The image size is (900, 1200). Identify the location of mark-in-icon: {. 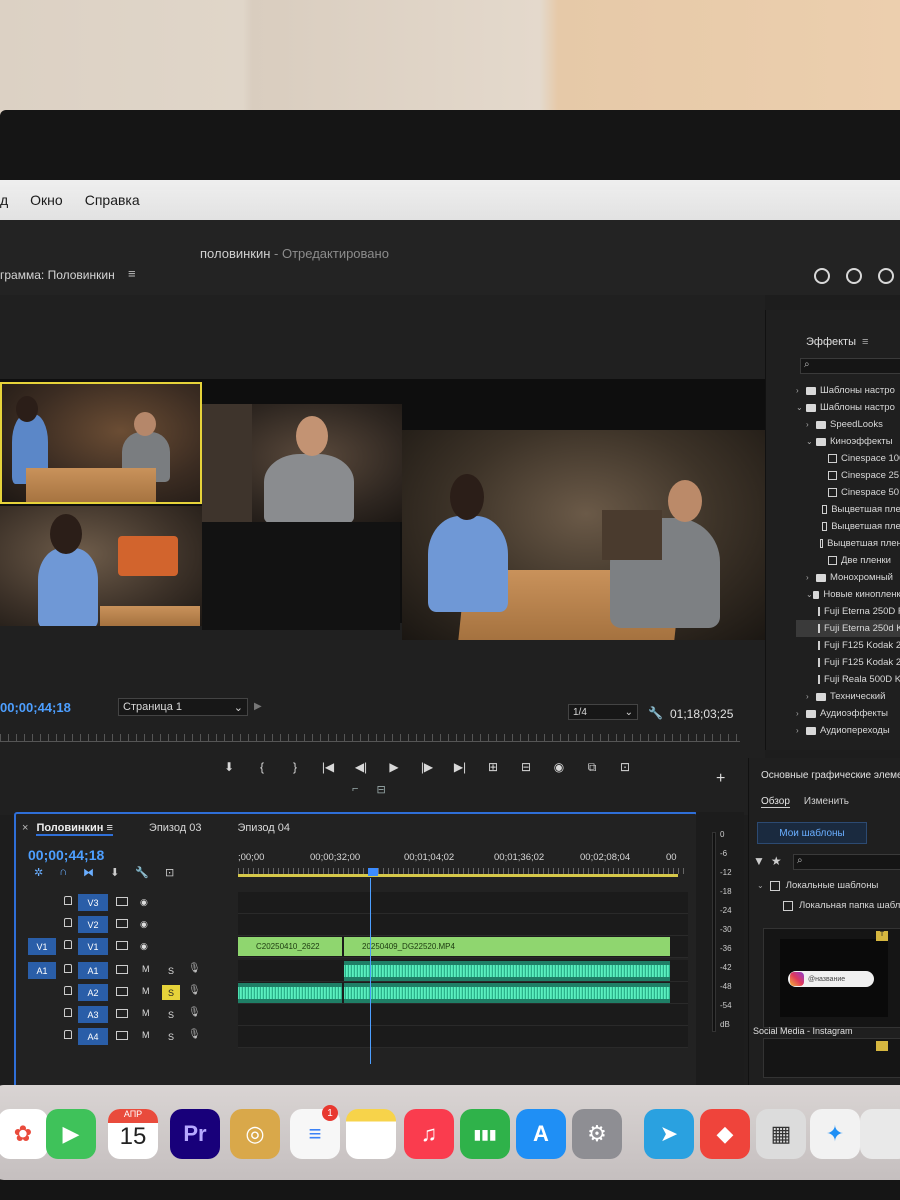
(262, 767).